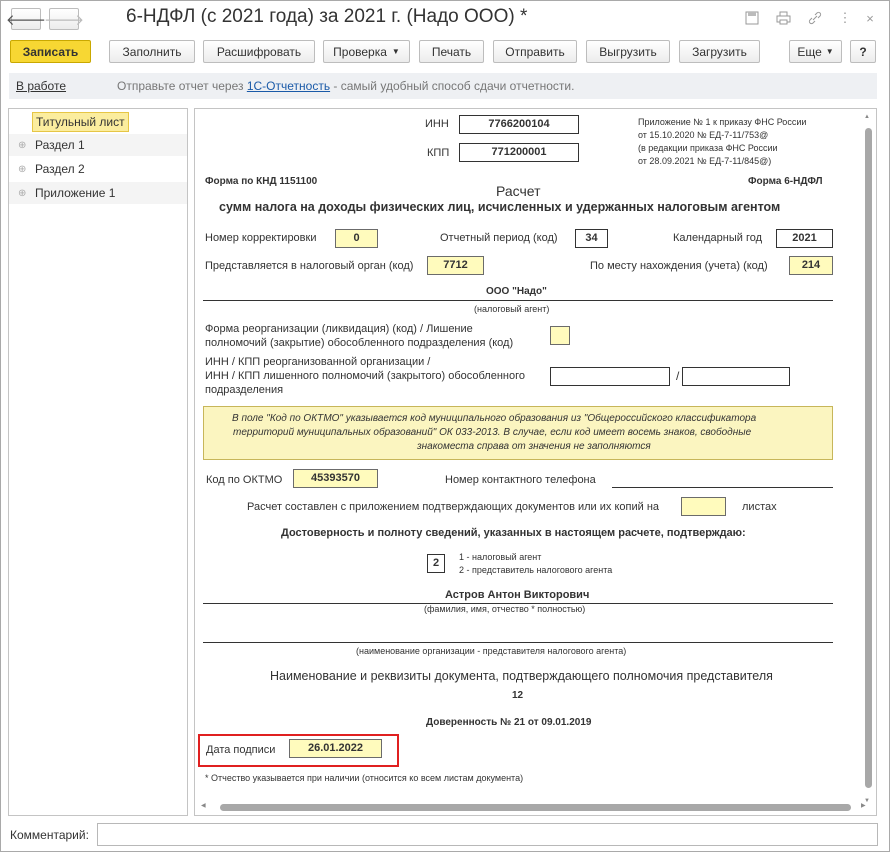  I want to click on check-dropdown-button: Проверка ▼, so click(366, 51).